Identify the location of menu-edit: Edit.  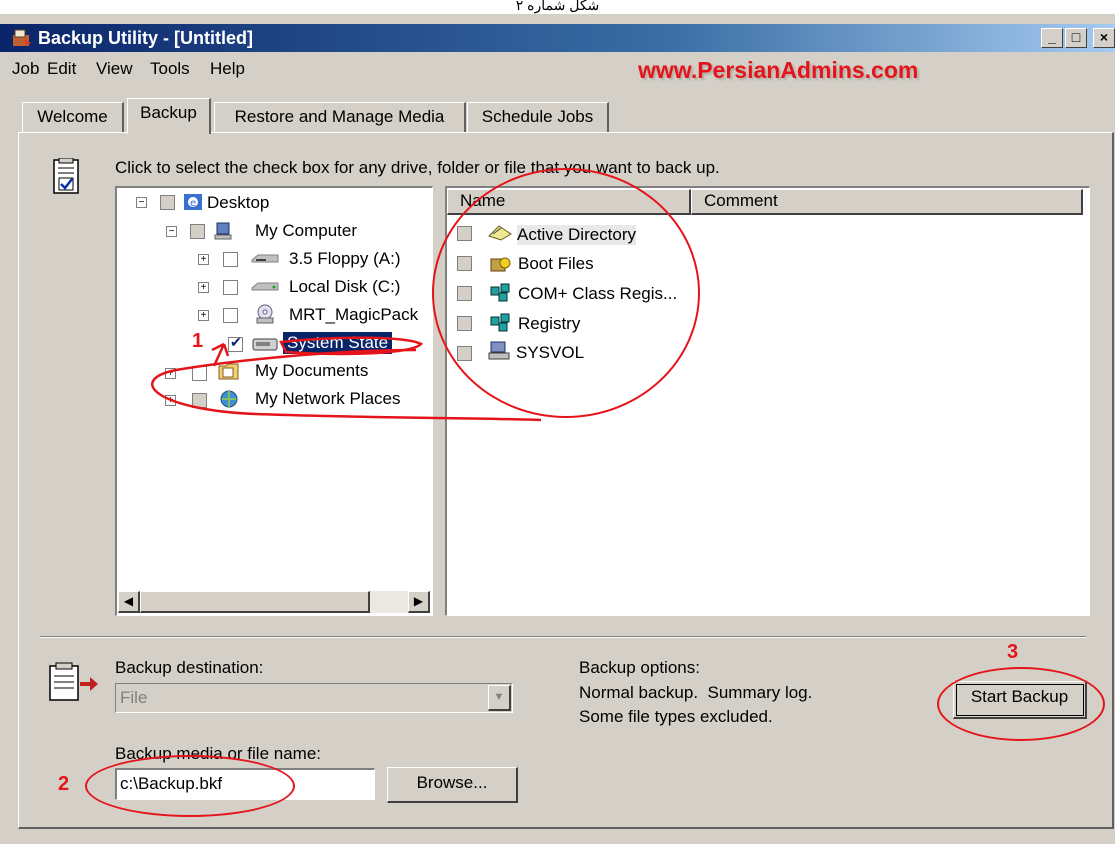
(61, 69).